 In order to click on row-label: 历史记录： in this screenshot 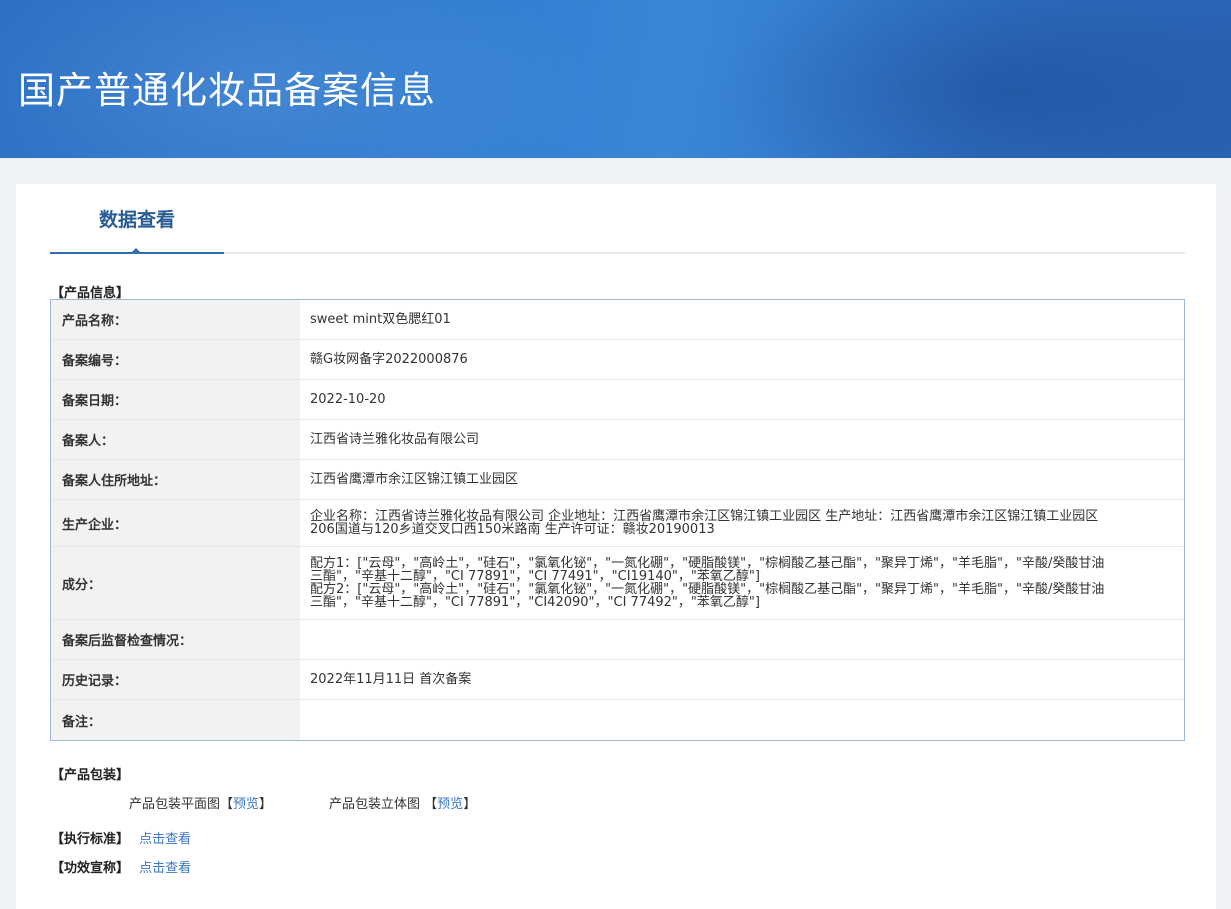, I will do `click(175, 679)`.